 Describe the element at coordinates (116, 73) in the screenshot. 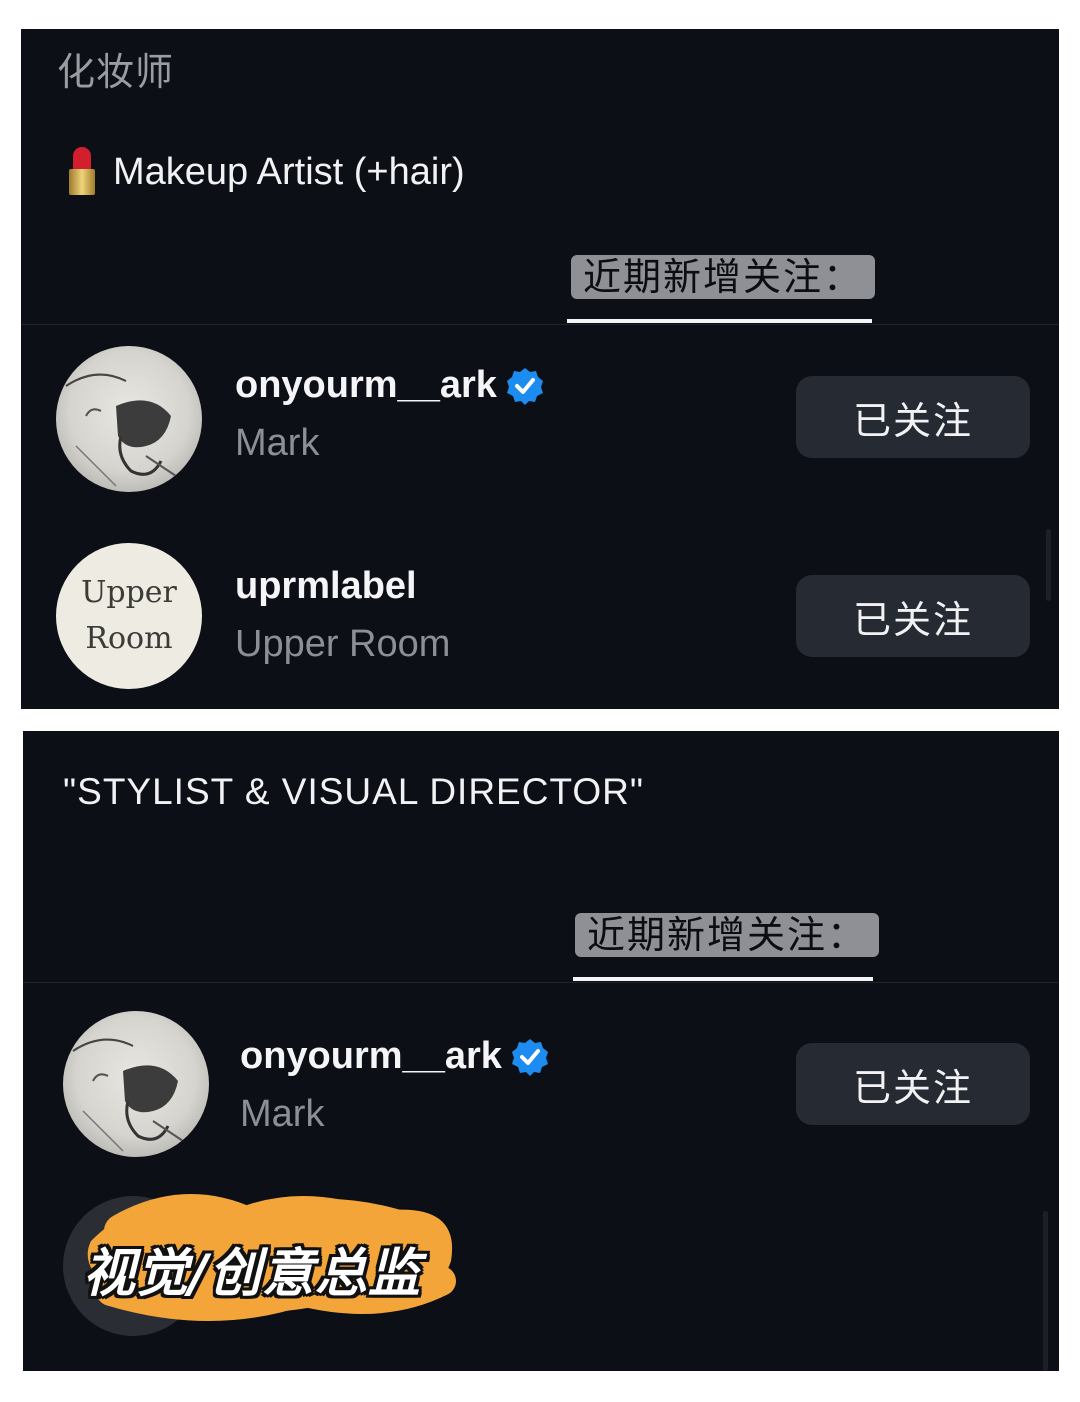

I see `caption-makeup-artist: 化妆师` at that location.